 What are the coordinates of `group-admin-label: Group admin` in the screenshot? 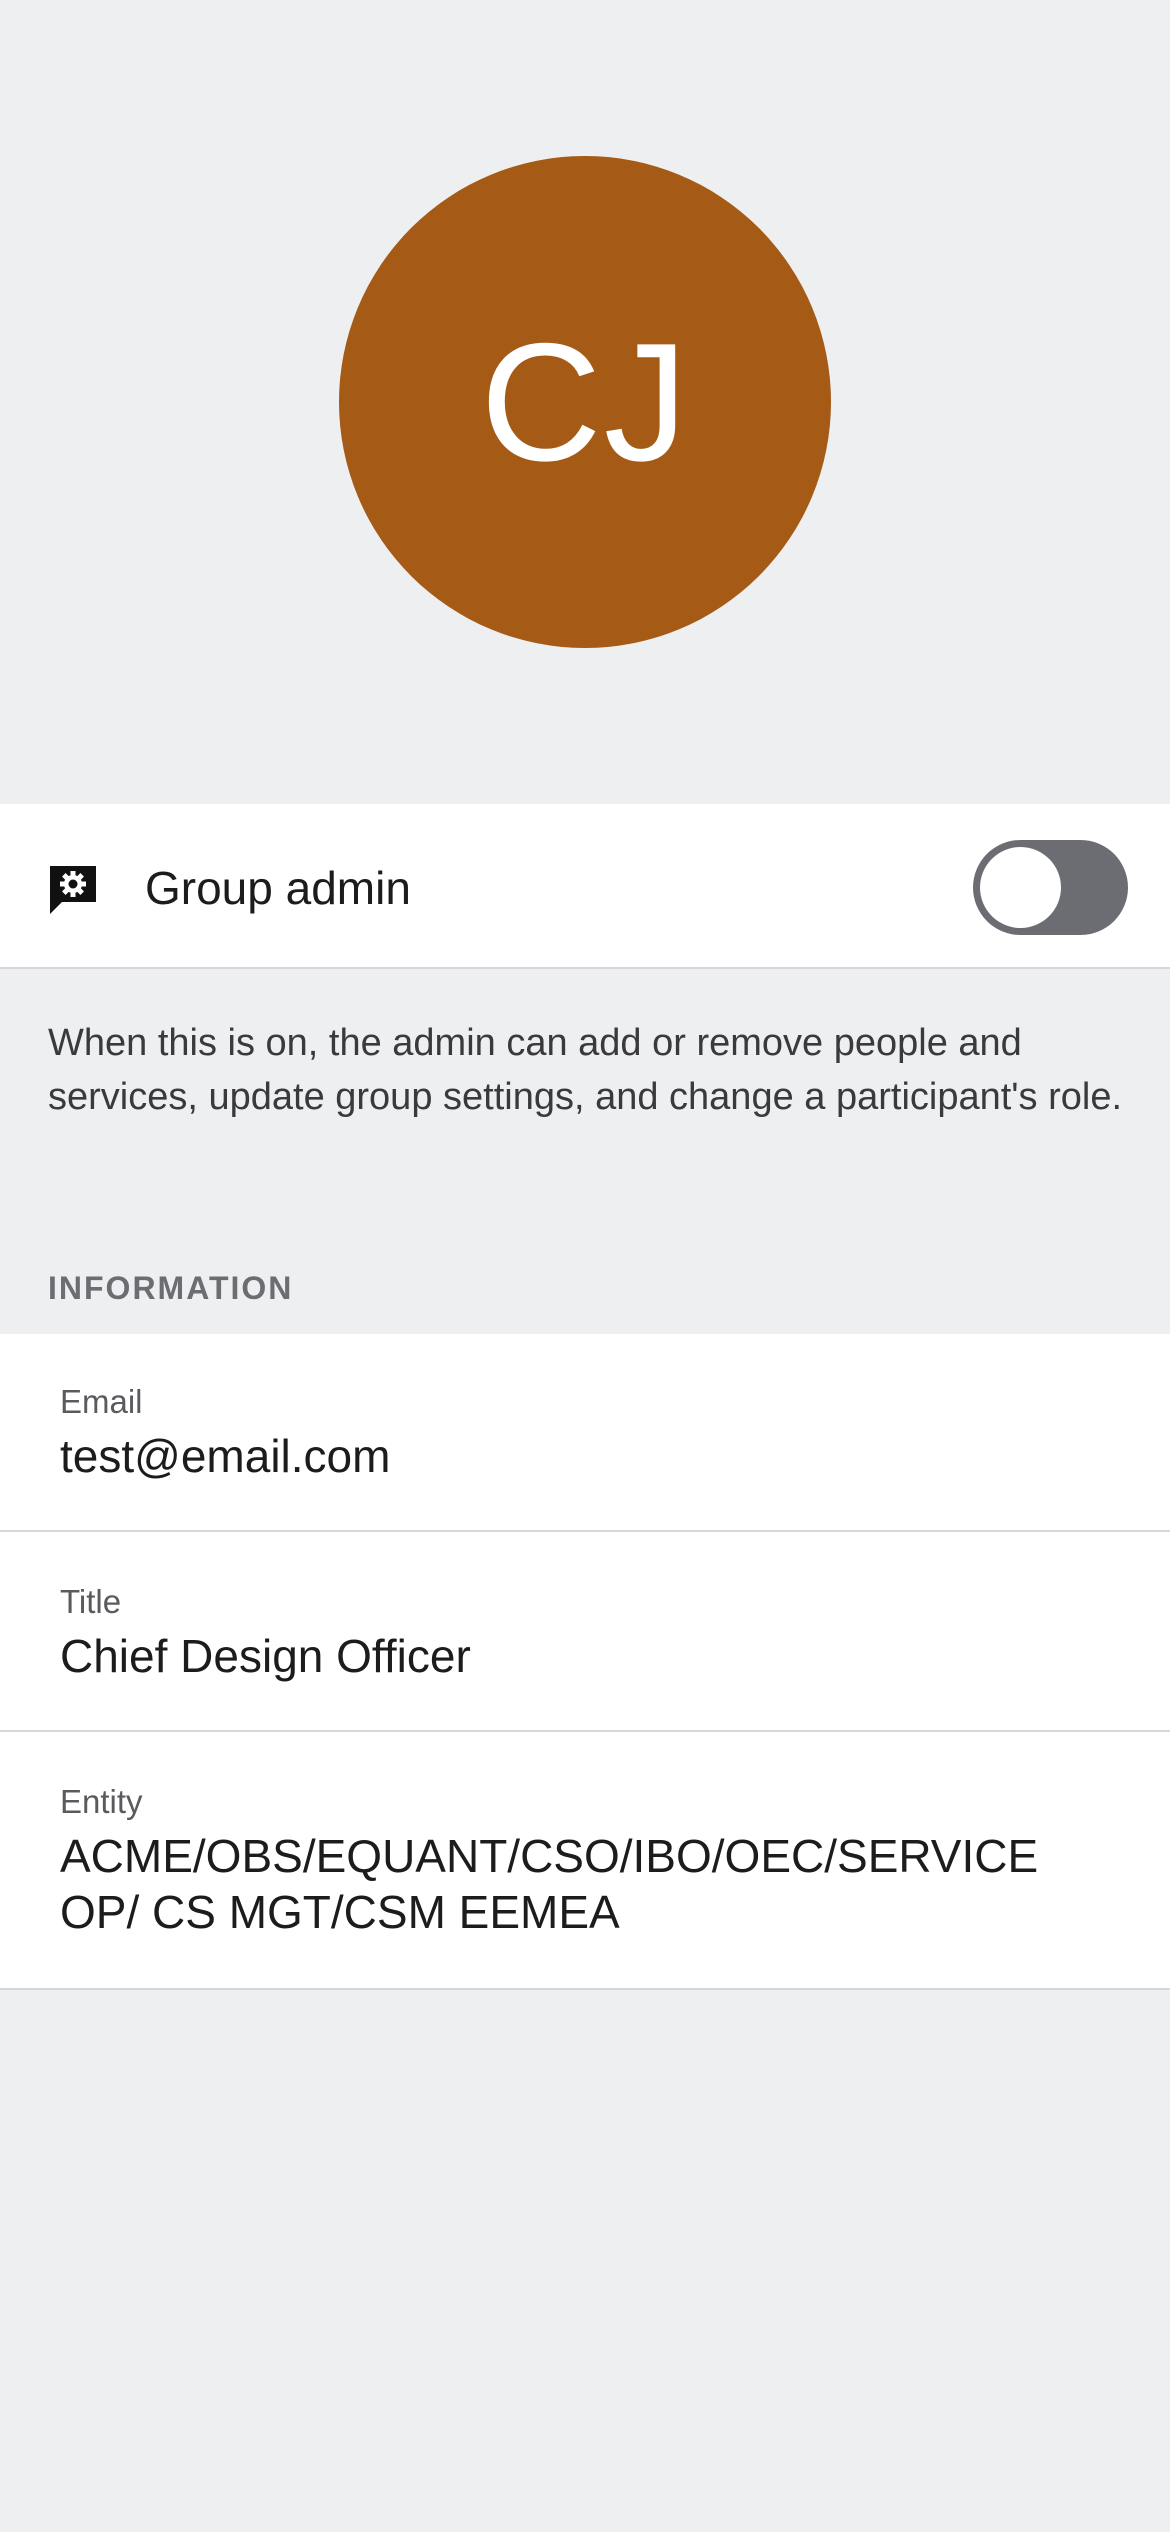 It's located at (278, 888).